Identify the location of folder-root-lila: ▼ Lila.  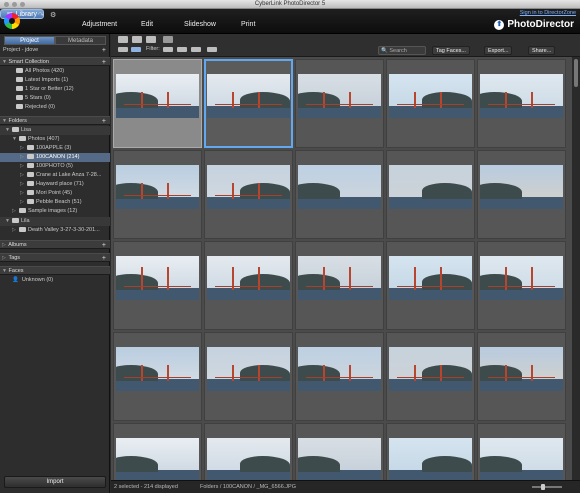
(55, 221).